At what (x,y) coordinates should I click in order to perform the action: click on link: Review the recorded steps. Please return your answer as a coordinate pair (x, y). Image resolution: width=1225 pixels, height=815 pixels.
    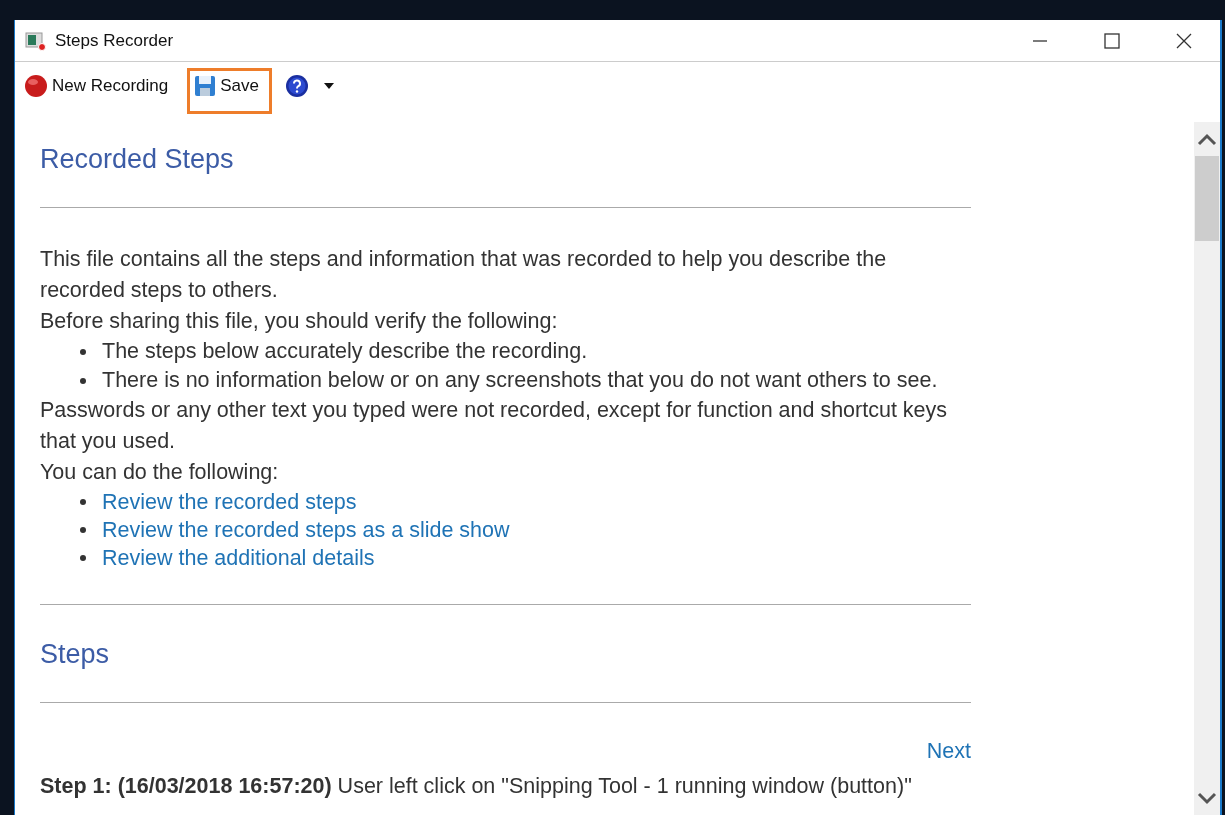
    Looking at the image, I should click on (229, 502).